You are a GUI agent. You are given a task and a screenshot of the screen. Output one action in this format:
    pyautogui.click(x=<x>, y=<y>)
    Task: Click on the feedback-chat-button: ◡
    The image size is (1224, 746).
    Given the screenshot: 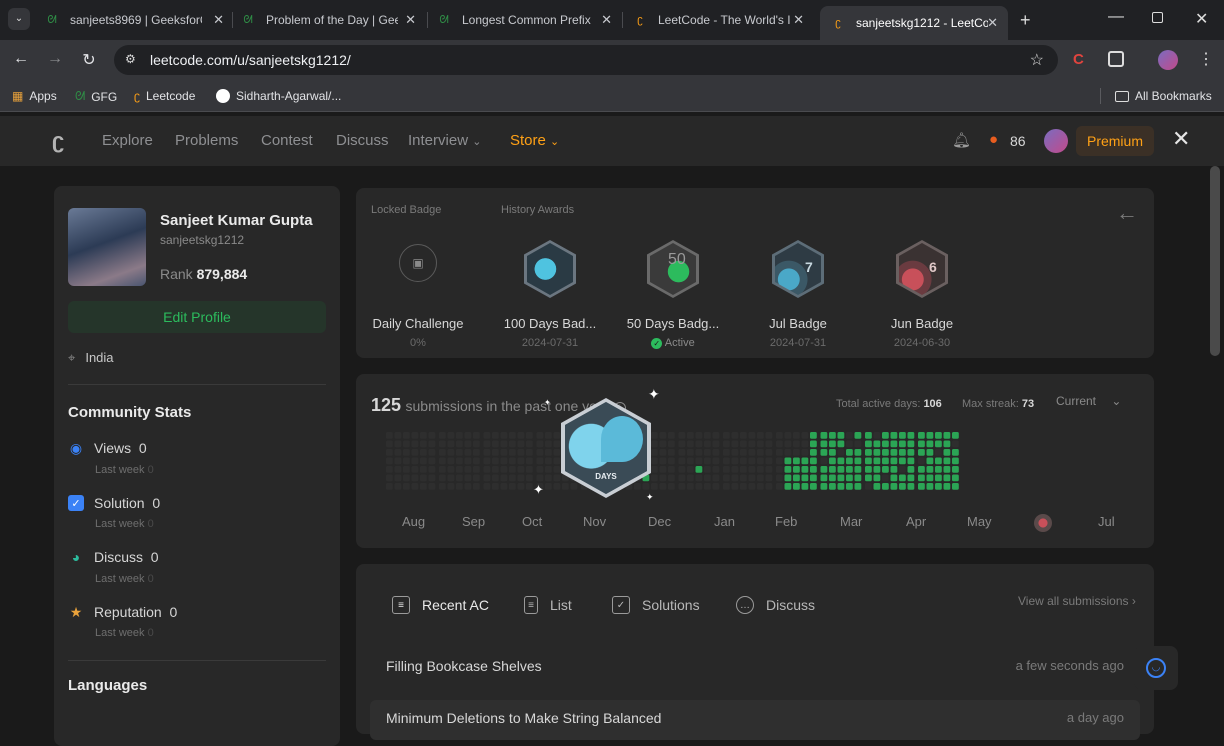 What is the action you would take?
    pyautogui.click(x=1156, y=668)
    